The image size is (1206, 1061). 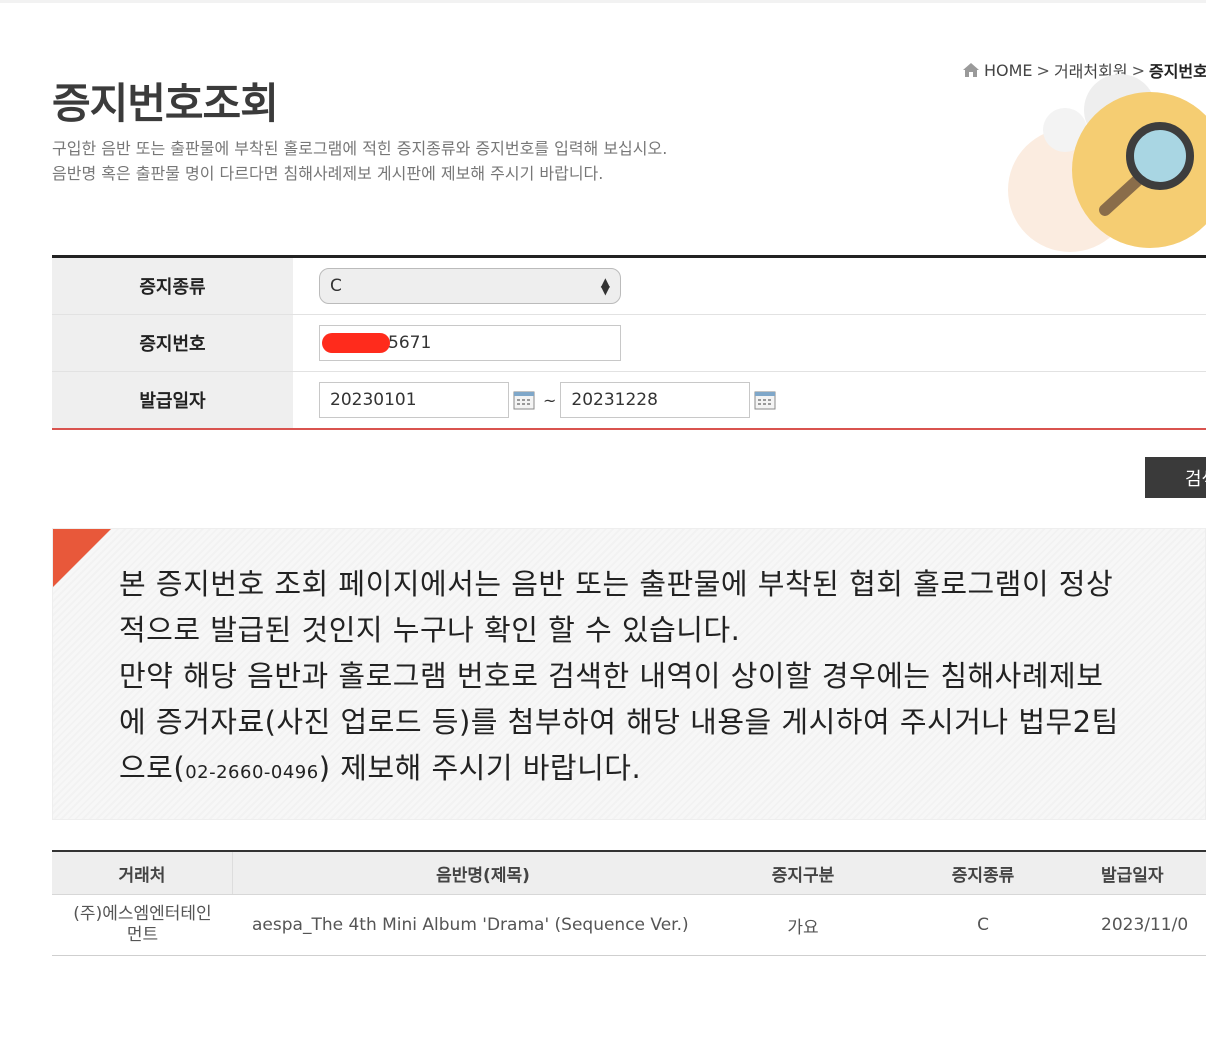 I want to click on type-select: C ▲ ▼, so click(x=470, y=286).